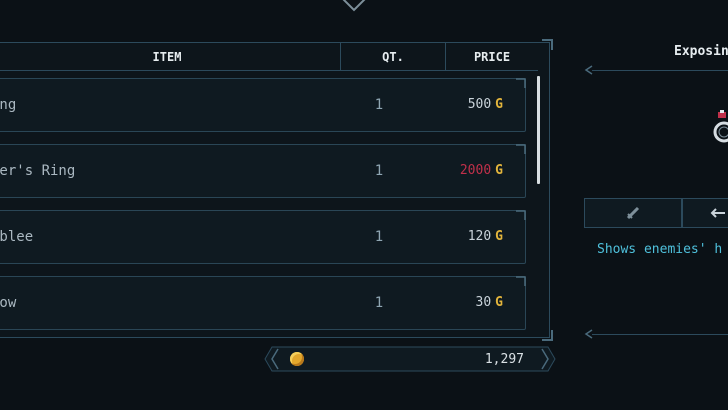  What do you see at coordinates (492, 56) in the screenshot?
I see `column-header-price: PRICE` at bounding box center [492, 56].